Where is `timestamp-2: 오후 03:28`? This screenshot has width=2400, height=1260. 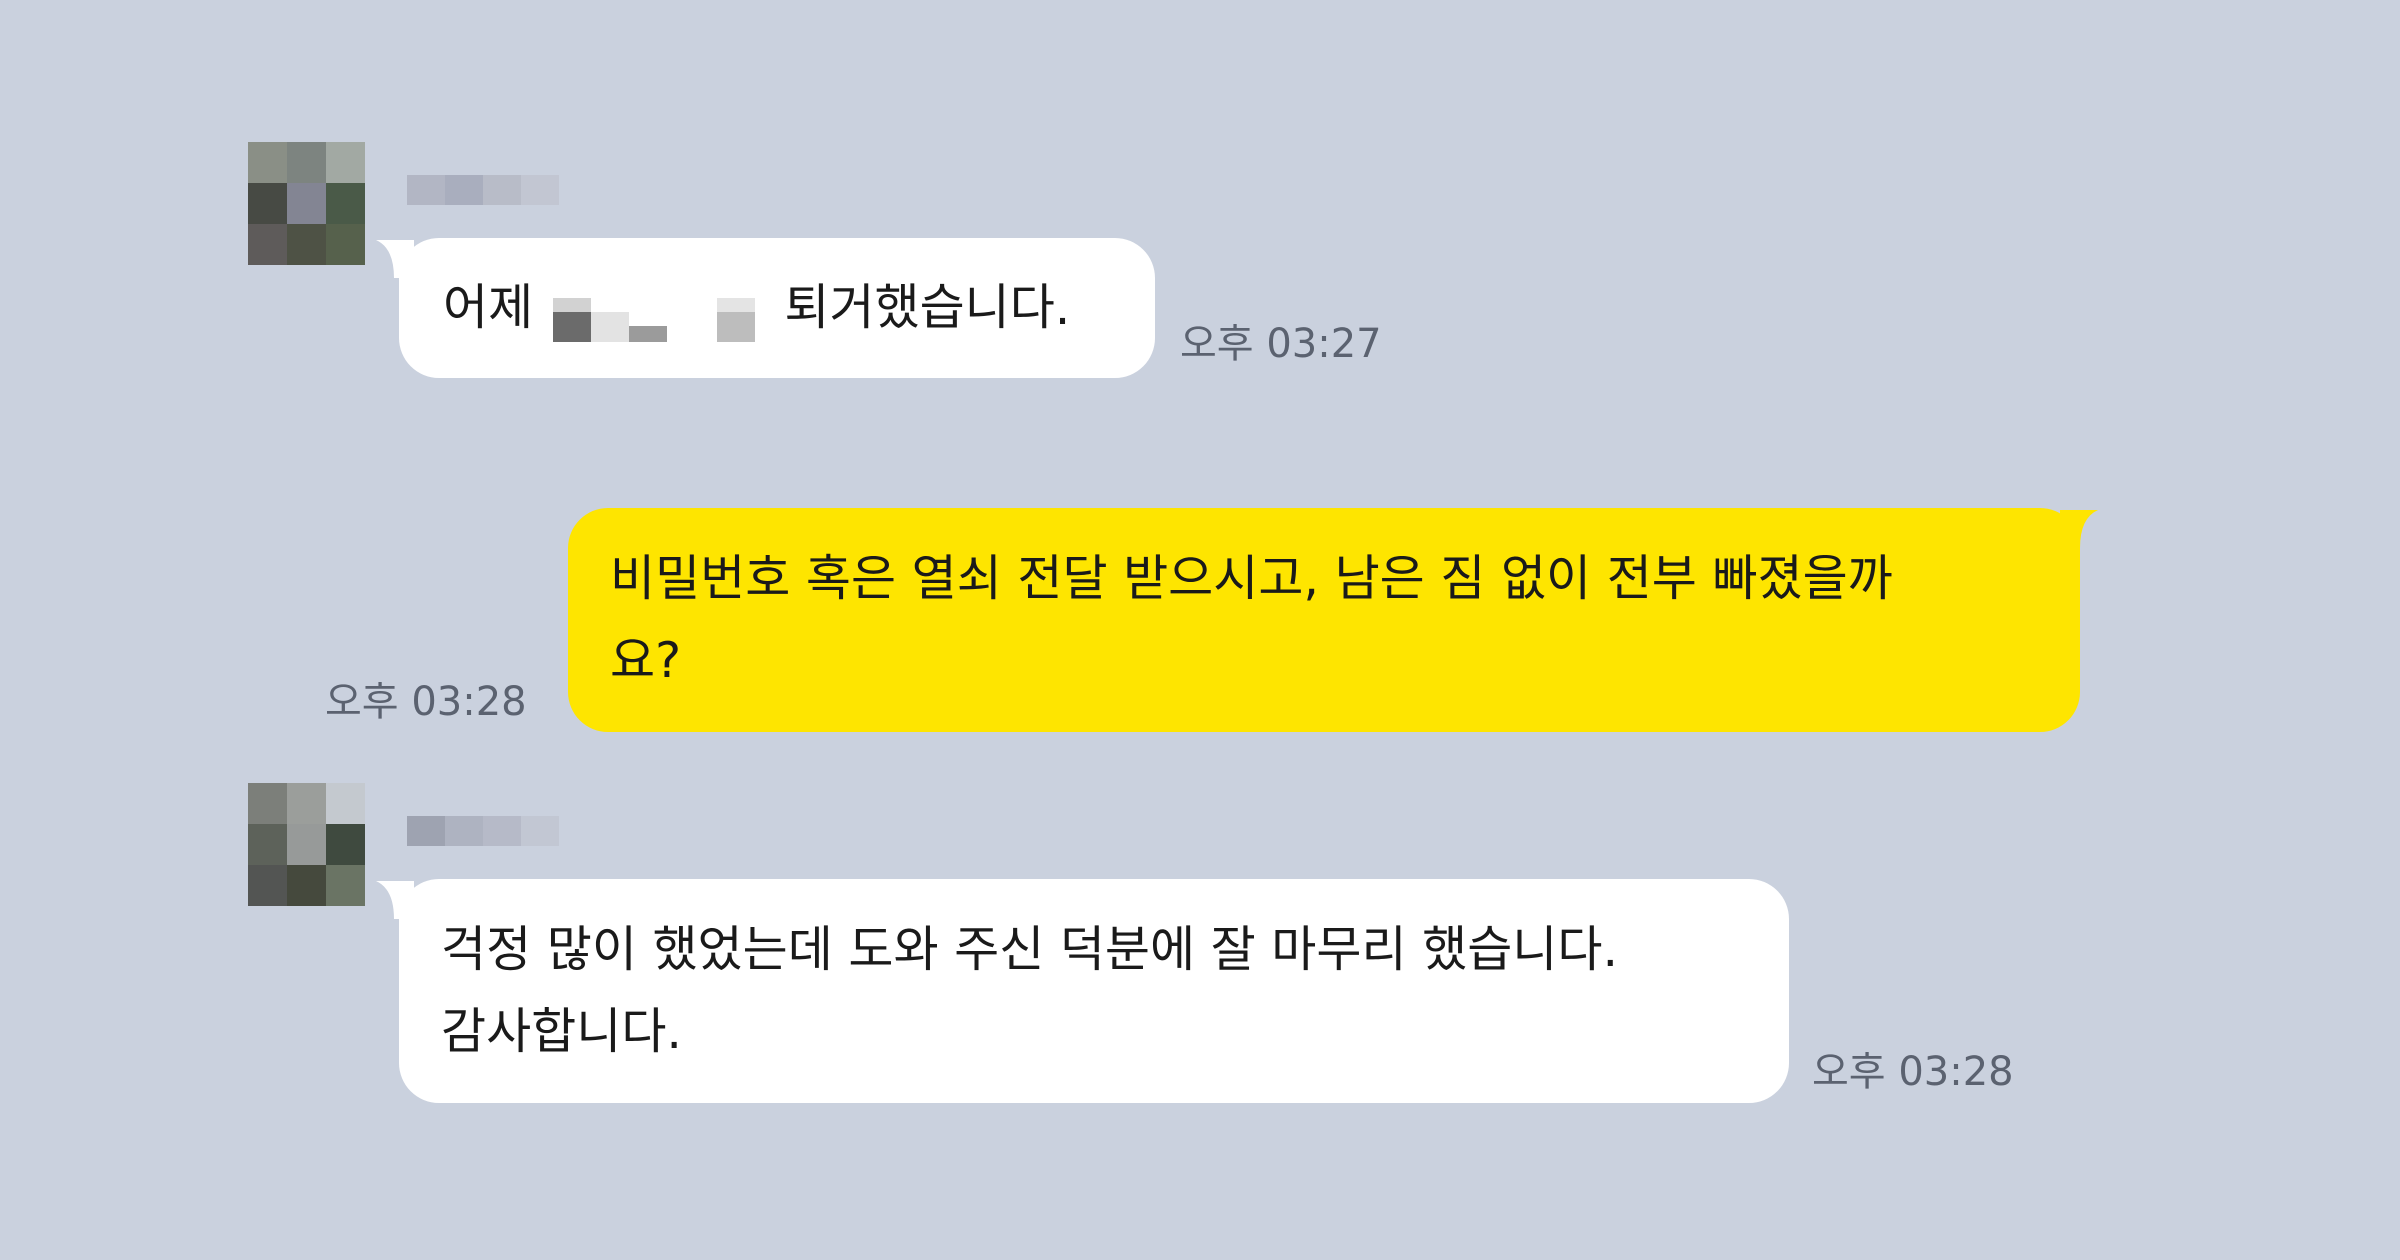
timestamp-2: 오후 03:28 is located at coordinates (426, 702).